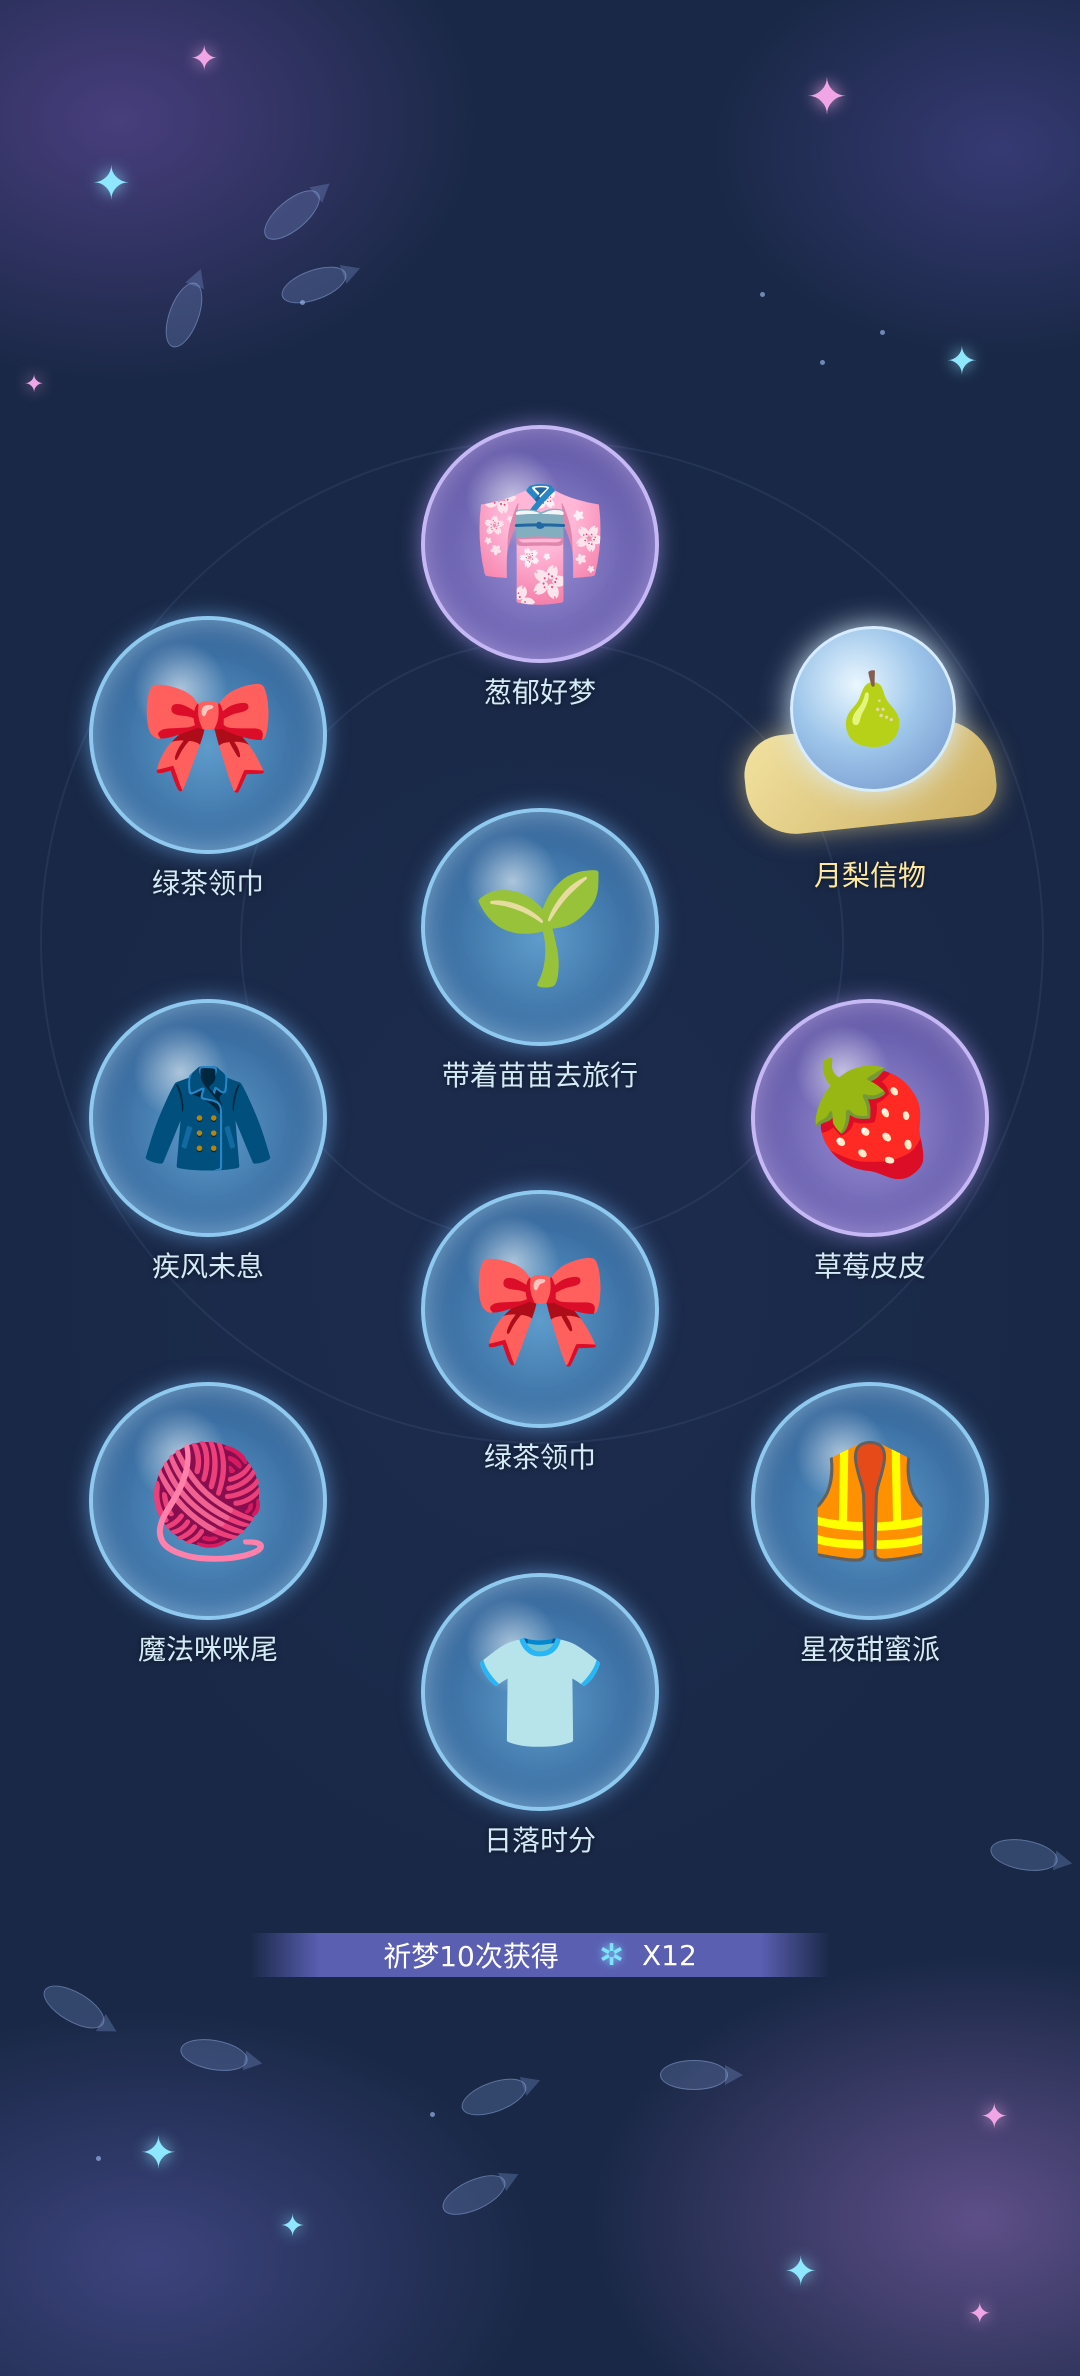 This screenshot has width=1080, height=2376. I want to click on item-bubble: 🌱, so click(540, 927).